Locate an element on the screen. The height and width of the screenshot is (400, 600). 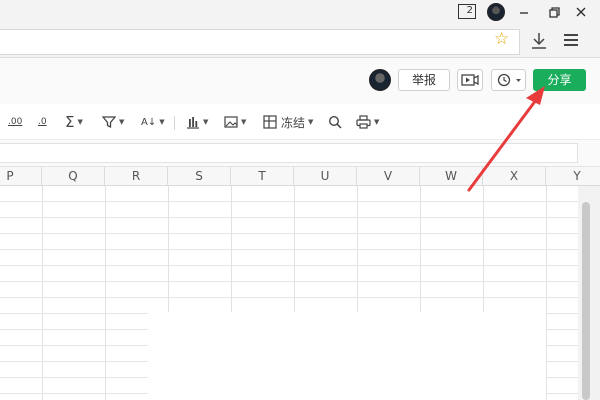
app-header: 举报 分享 is located at coordinates (300, 81).